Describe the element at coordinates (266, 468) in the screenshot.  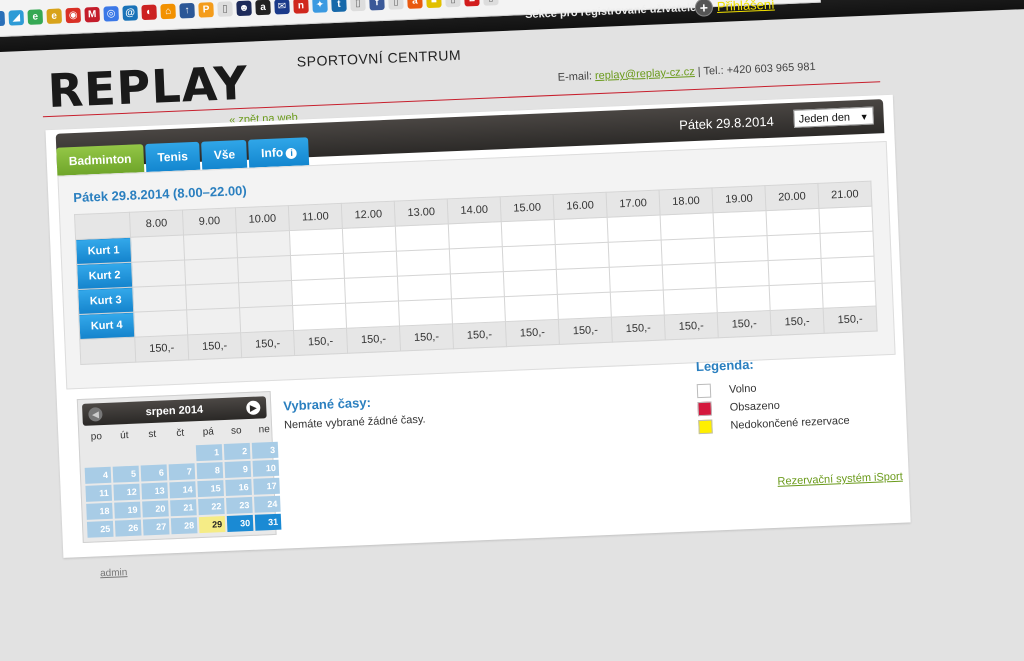
I see `calendar-day: 10` at that location.